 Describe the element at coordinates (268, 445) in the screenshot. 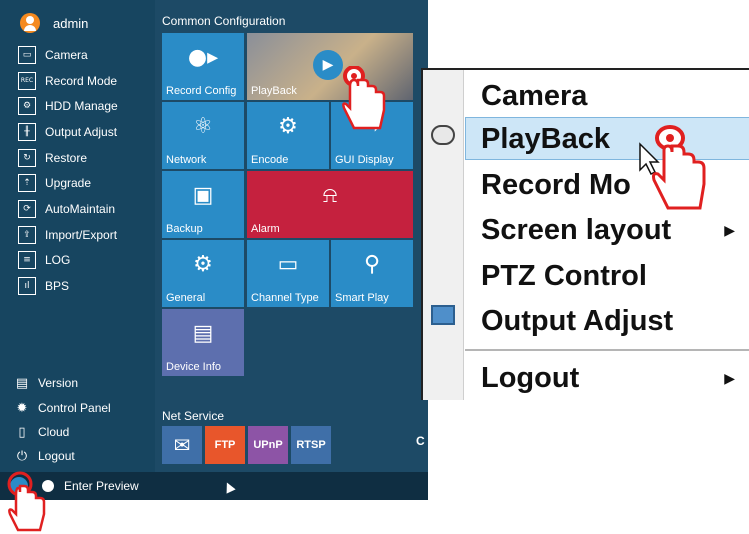

I see `upnp-icon: UPnP` at that location.